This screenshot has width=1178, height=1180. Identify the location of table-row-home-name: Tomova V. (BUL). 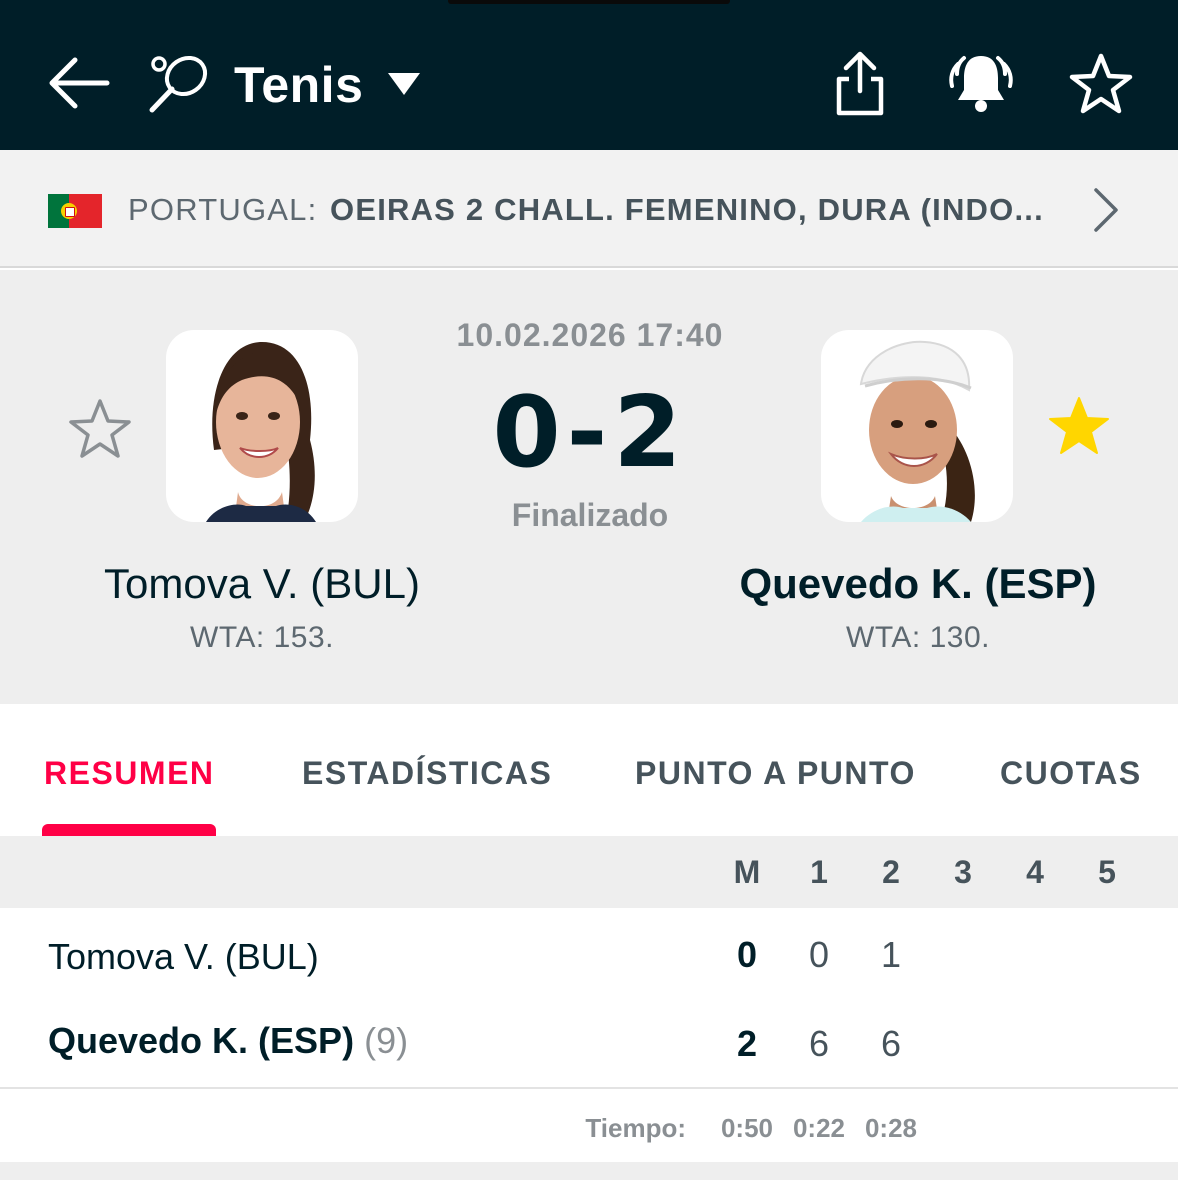
(183, 957).